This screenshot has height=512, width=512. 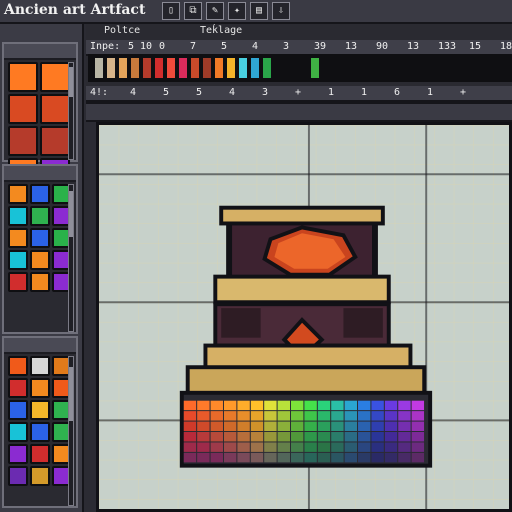 What do you see at coordinates (298, 92) in the screenshot?
I see `row2-value: +` at bounding box center [298, 92].